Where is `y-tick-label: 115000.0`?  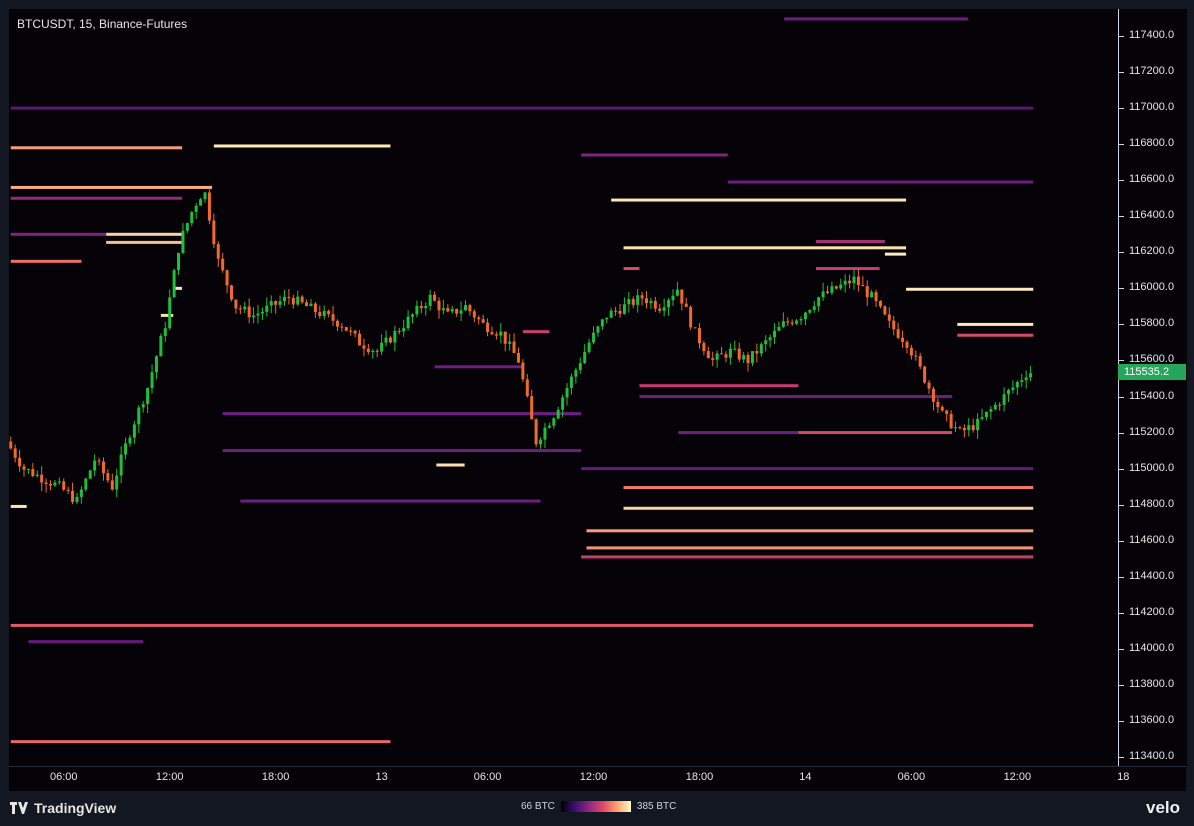
y-tick-label: 115000.0 is located at coordinates (1152, 467).